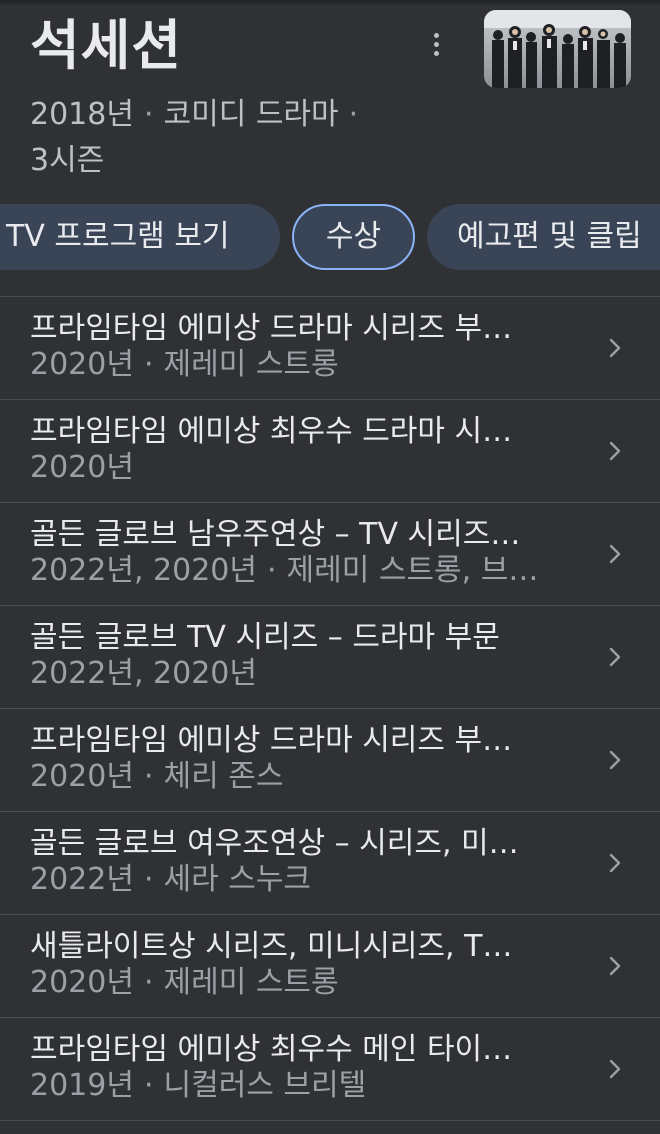  I want to click on award-item: 프라임타임 에미상 최우수 메인 타이… 2019년 · 니컬러스 브리텔, so click(330, 1069).